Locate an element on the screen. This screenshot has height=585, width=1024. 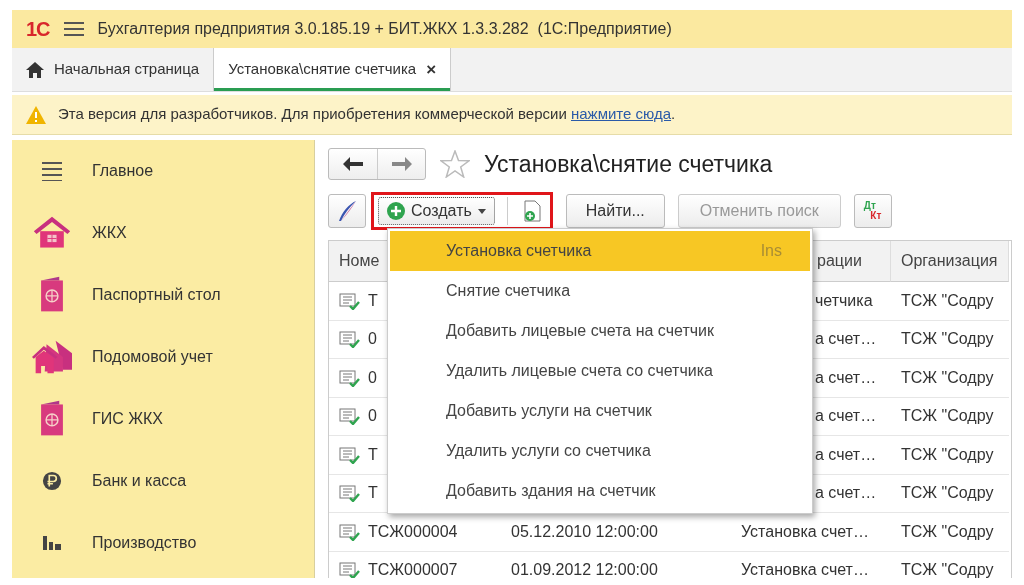
sidebar-item: ЖКХ is located at coordinates (163, 233).